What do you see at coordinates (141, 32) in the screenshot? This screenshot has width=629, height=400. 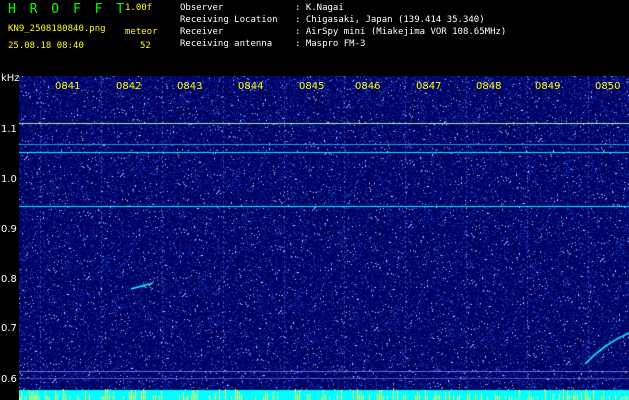 I see `mode-label: meteor` at bounding box center [141, 32].